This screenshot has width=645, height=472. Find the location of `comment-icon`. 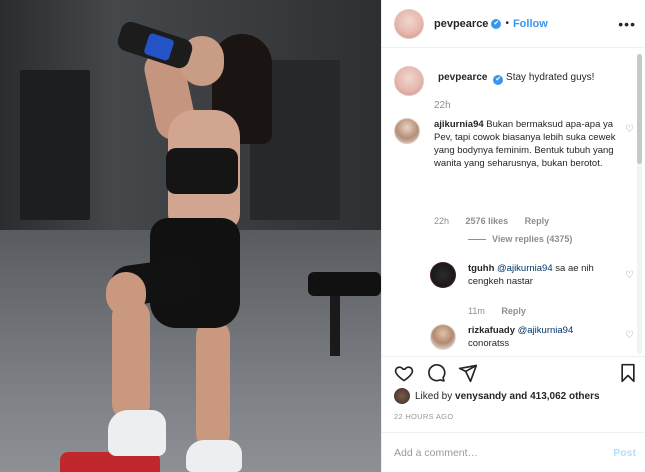

comment-icon is located at coordinates (436, 373).